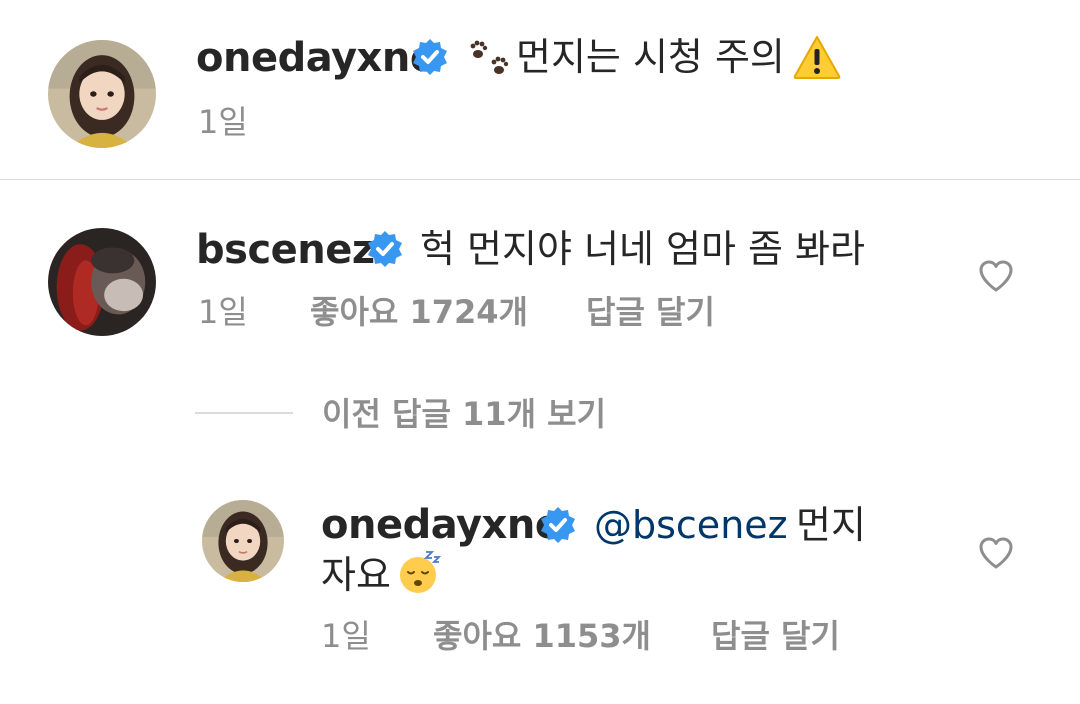 This screenshot has width=1080, height=704. I want to click on reply-reply-button: 답글 달기, so click(775, 636).